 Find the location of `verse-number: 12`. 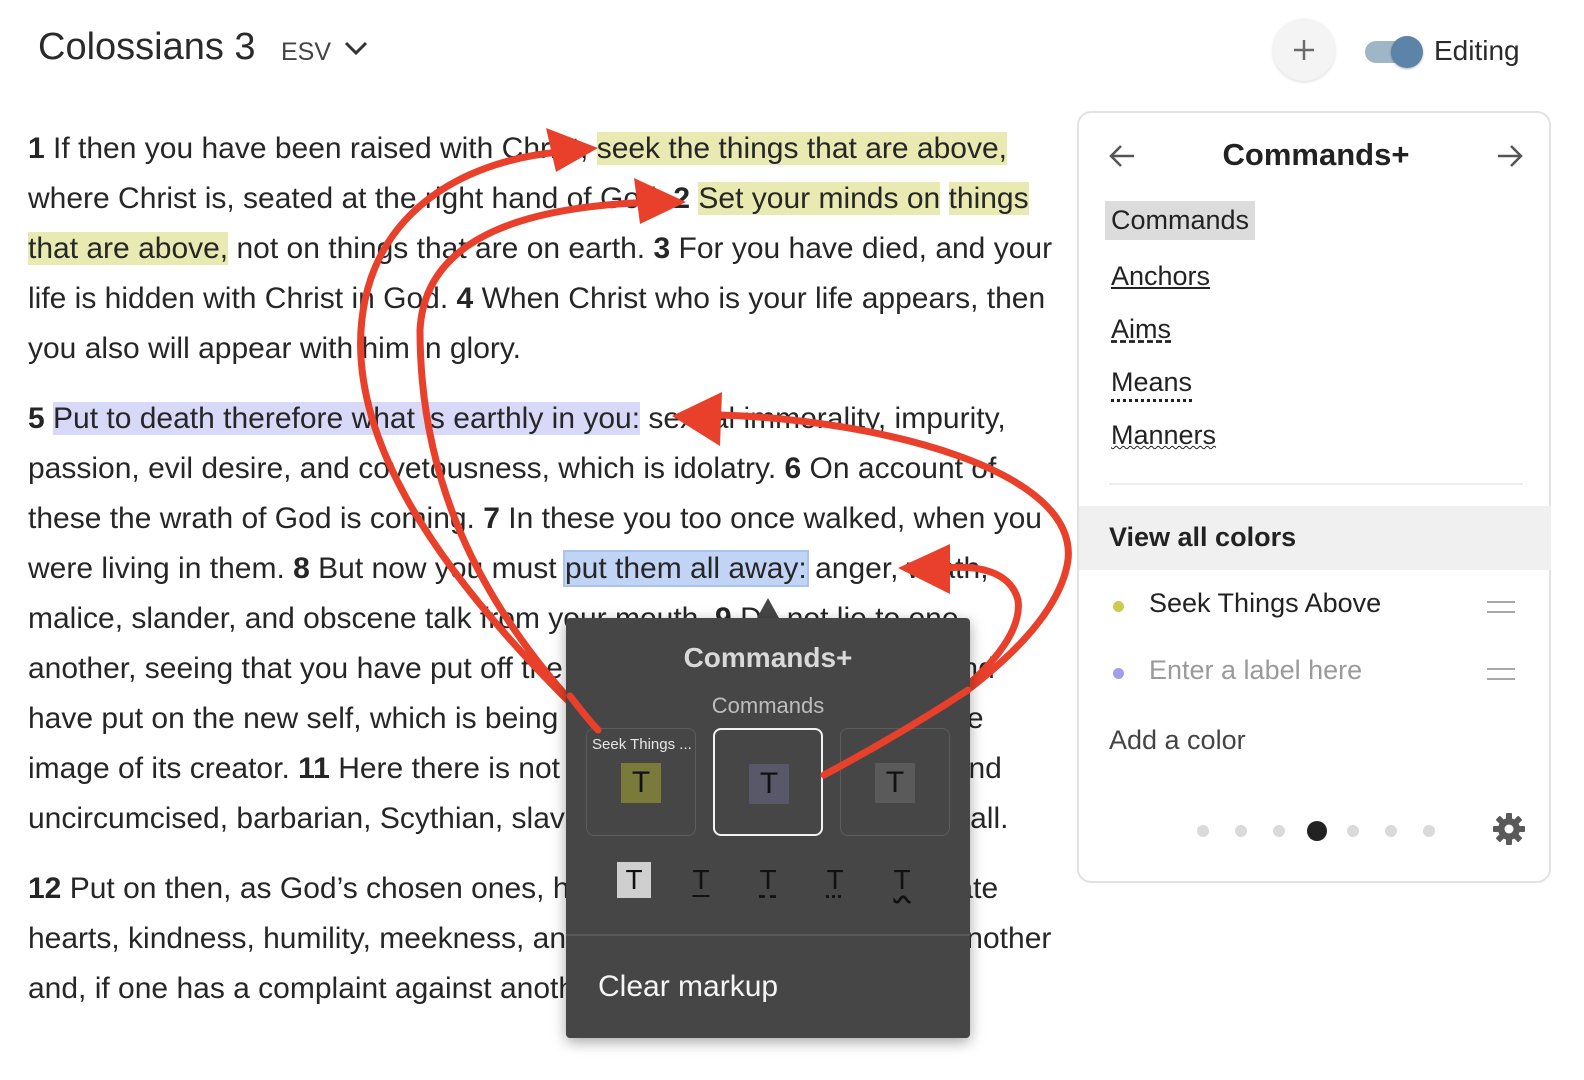

verse-number: 12 is located at coordinates (45, 888).